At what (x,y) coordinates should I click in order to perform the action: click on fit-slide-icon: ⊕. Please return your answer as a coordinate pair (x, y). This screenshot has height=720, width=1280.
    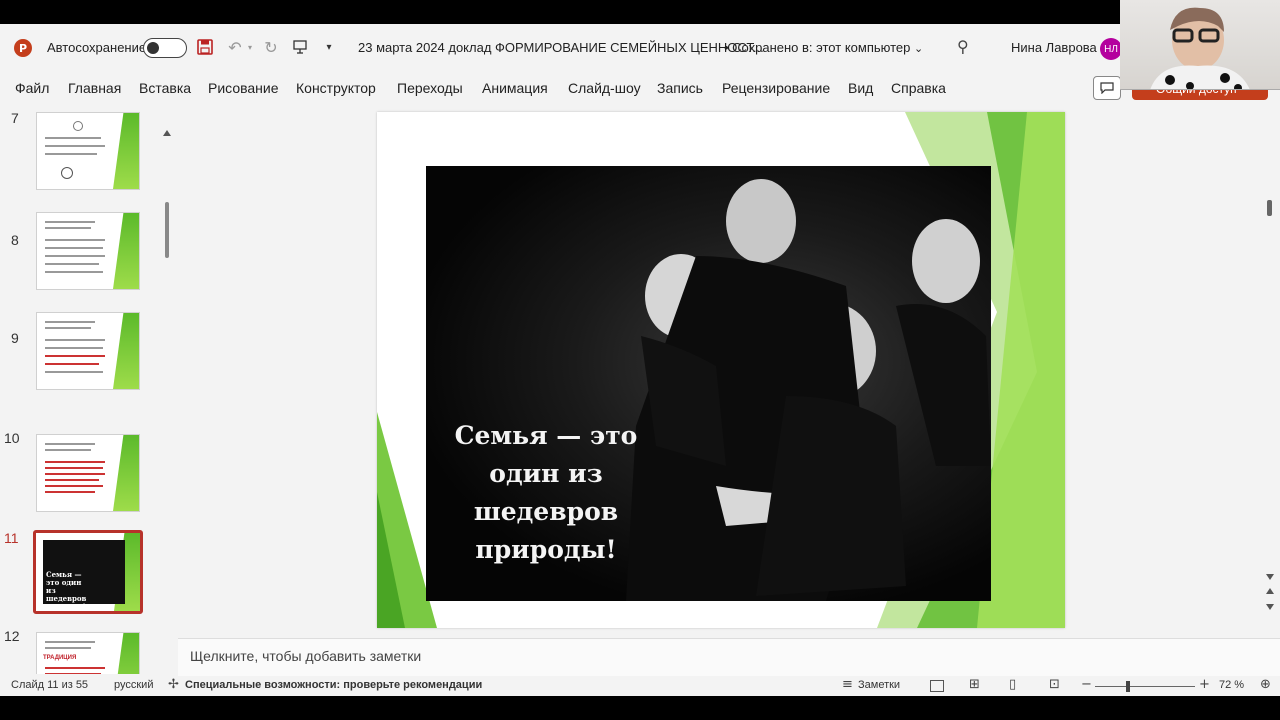
    Looking at the image, I should click on (1265, 684).